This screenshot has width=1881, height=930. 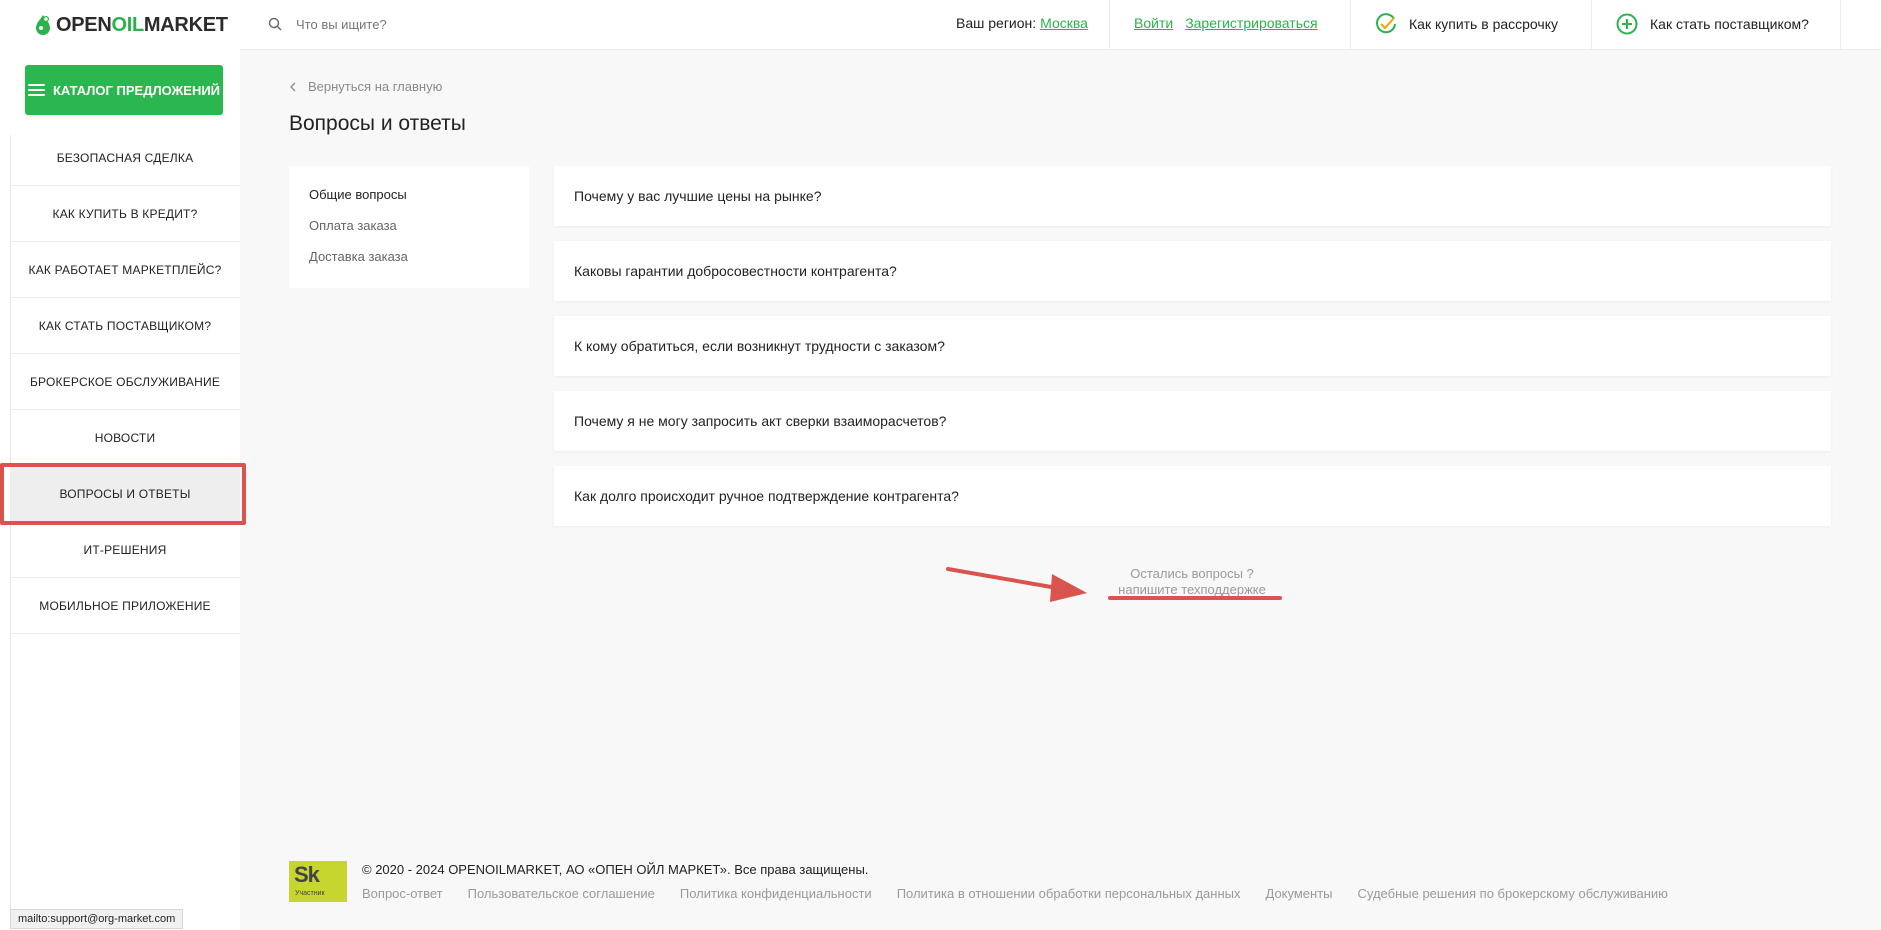 What do you see at coordinates (1195, 598) in the screenshot?
I see `annotation-underline` at bounding box center [1195, 598].